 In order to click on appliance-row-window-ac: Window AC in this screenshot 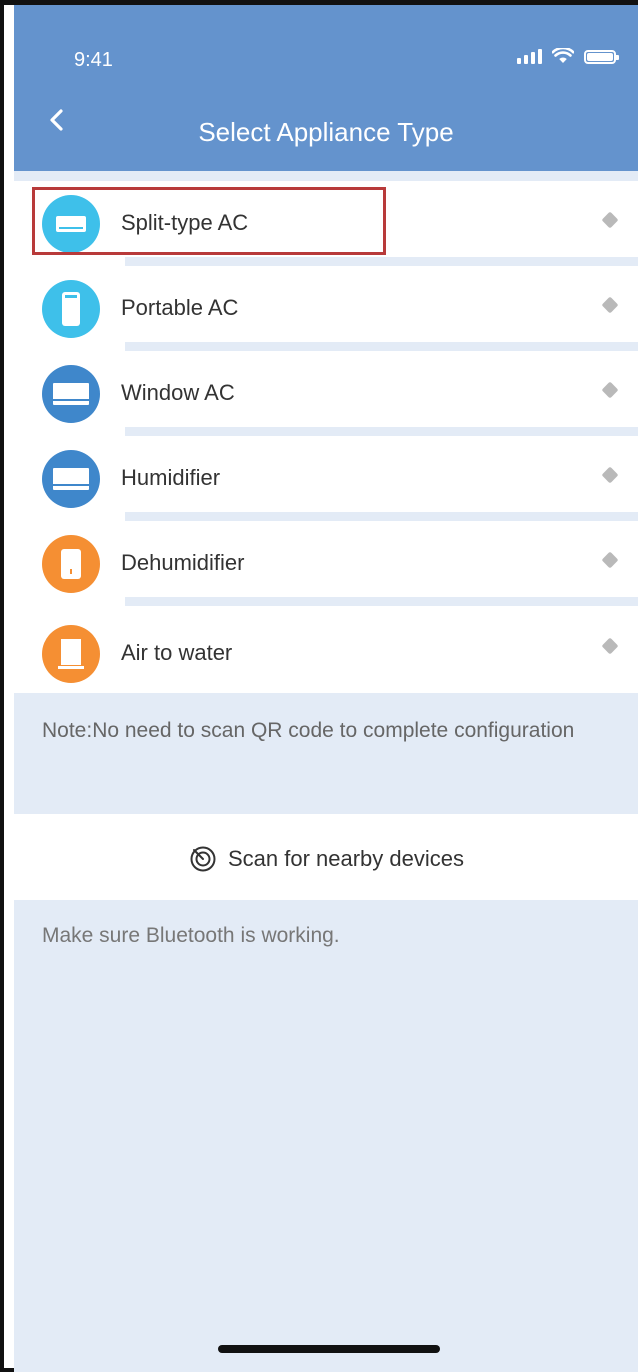, I will do `click(326, 393)`.